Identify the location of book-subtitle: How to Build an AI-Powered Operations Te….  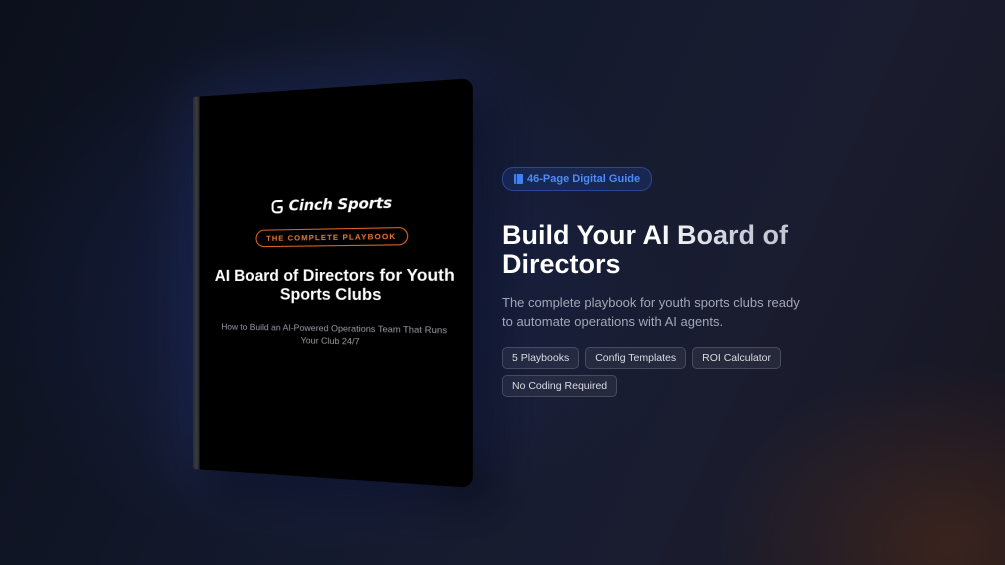
(334, 334).